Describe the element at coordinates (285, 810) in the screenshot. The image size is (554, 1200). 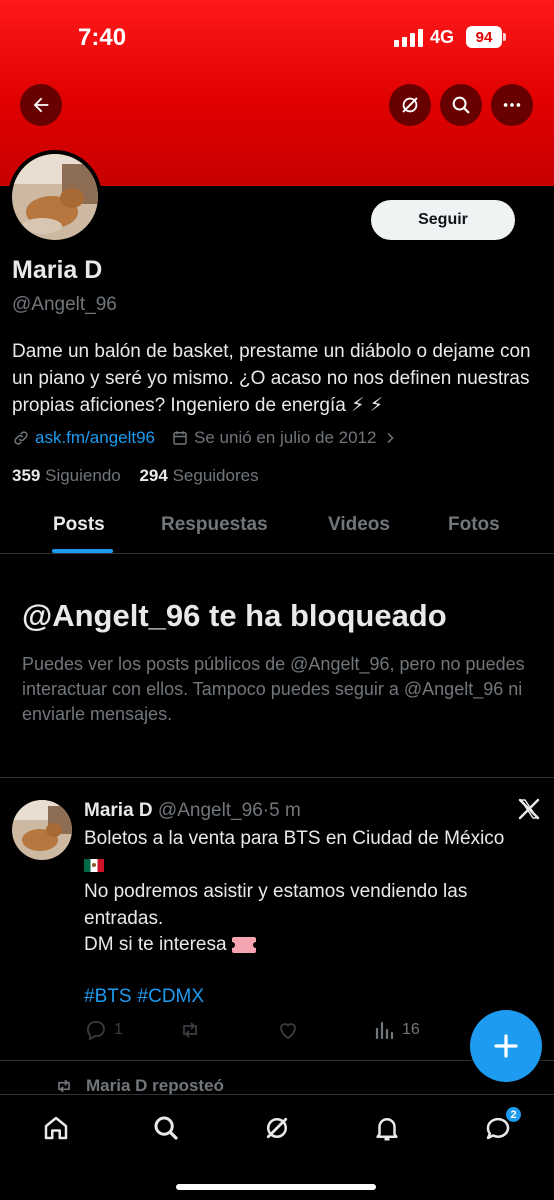
I see `post-time: 5 m` at that location.